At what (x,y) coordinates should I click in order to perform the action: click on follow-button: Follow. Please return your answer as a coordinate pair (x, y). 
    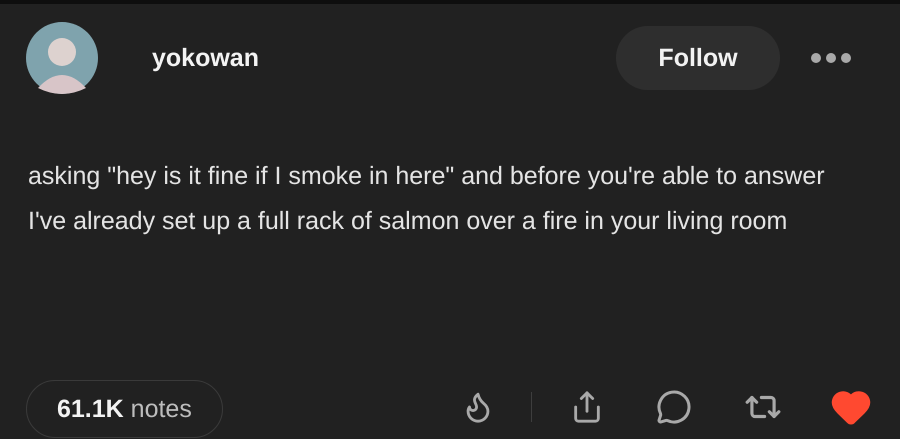
    Looking at the image, I should click on (698, 58).